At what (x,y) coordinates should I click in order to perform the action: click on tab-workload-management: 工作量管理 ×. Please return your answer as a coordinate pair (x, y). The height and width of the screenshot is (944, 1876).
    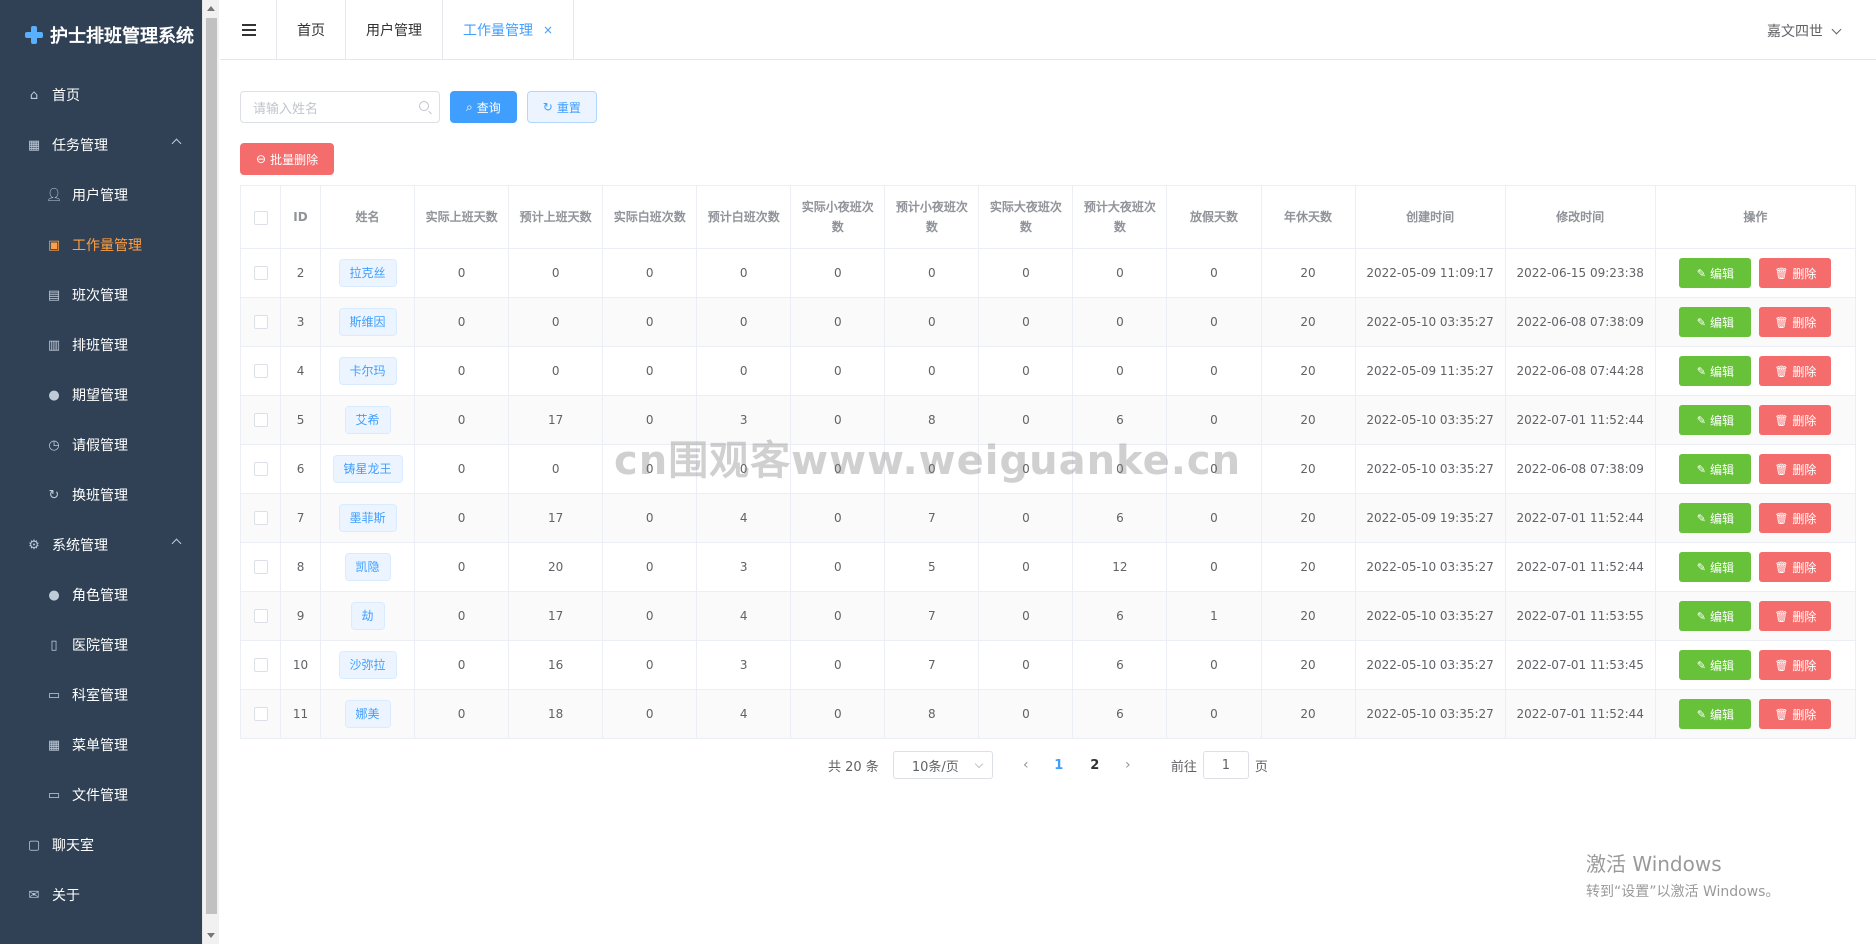
    Looking at the image, I should click on (508, 29).